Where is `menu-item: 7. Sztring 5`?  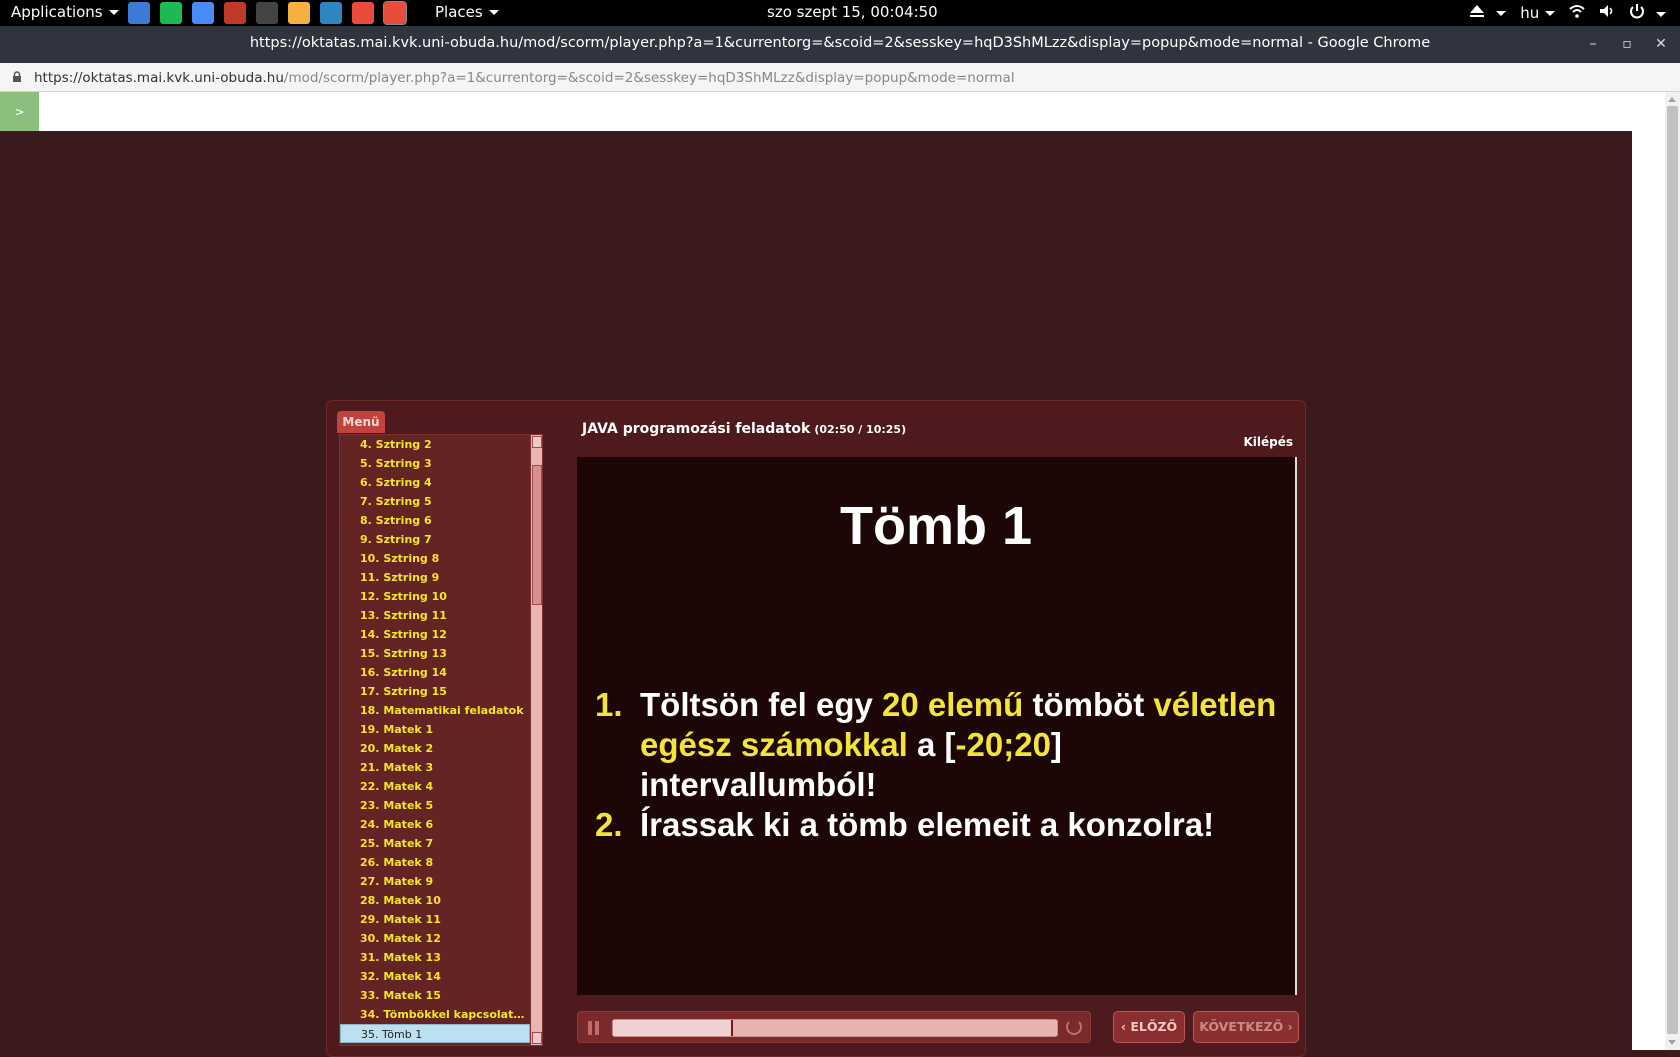
menu-item: 7. Sztring 5 is located at coordinates (435, 501).